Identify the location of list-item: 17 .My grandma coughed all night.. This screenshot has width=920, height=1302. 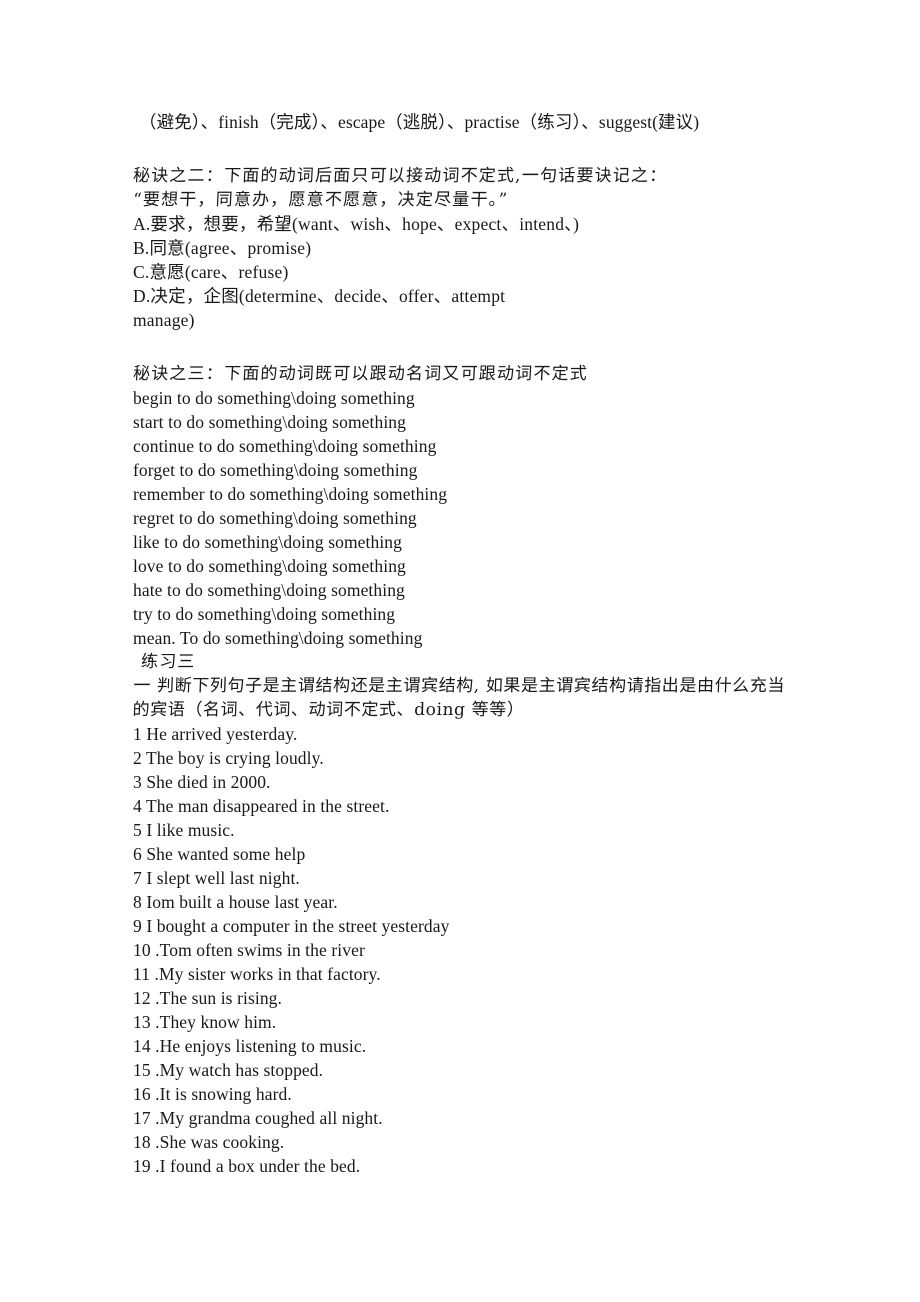
(258, 1118).